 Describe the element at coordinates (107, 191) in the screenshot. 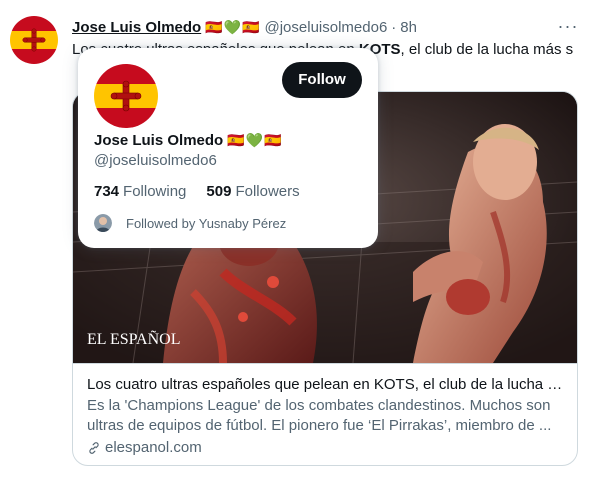

I see `following-count: 734` at that location.